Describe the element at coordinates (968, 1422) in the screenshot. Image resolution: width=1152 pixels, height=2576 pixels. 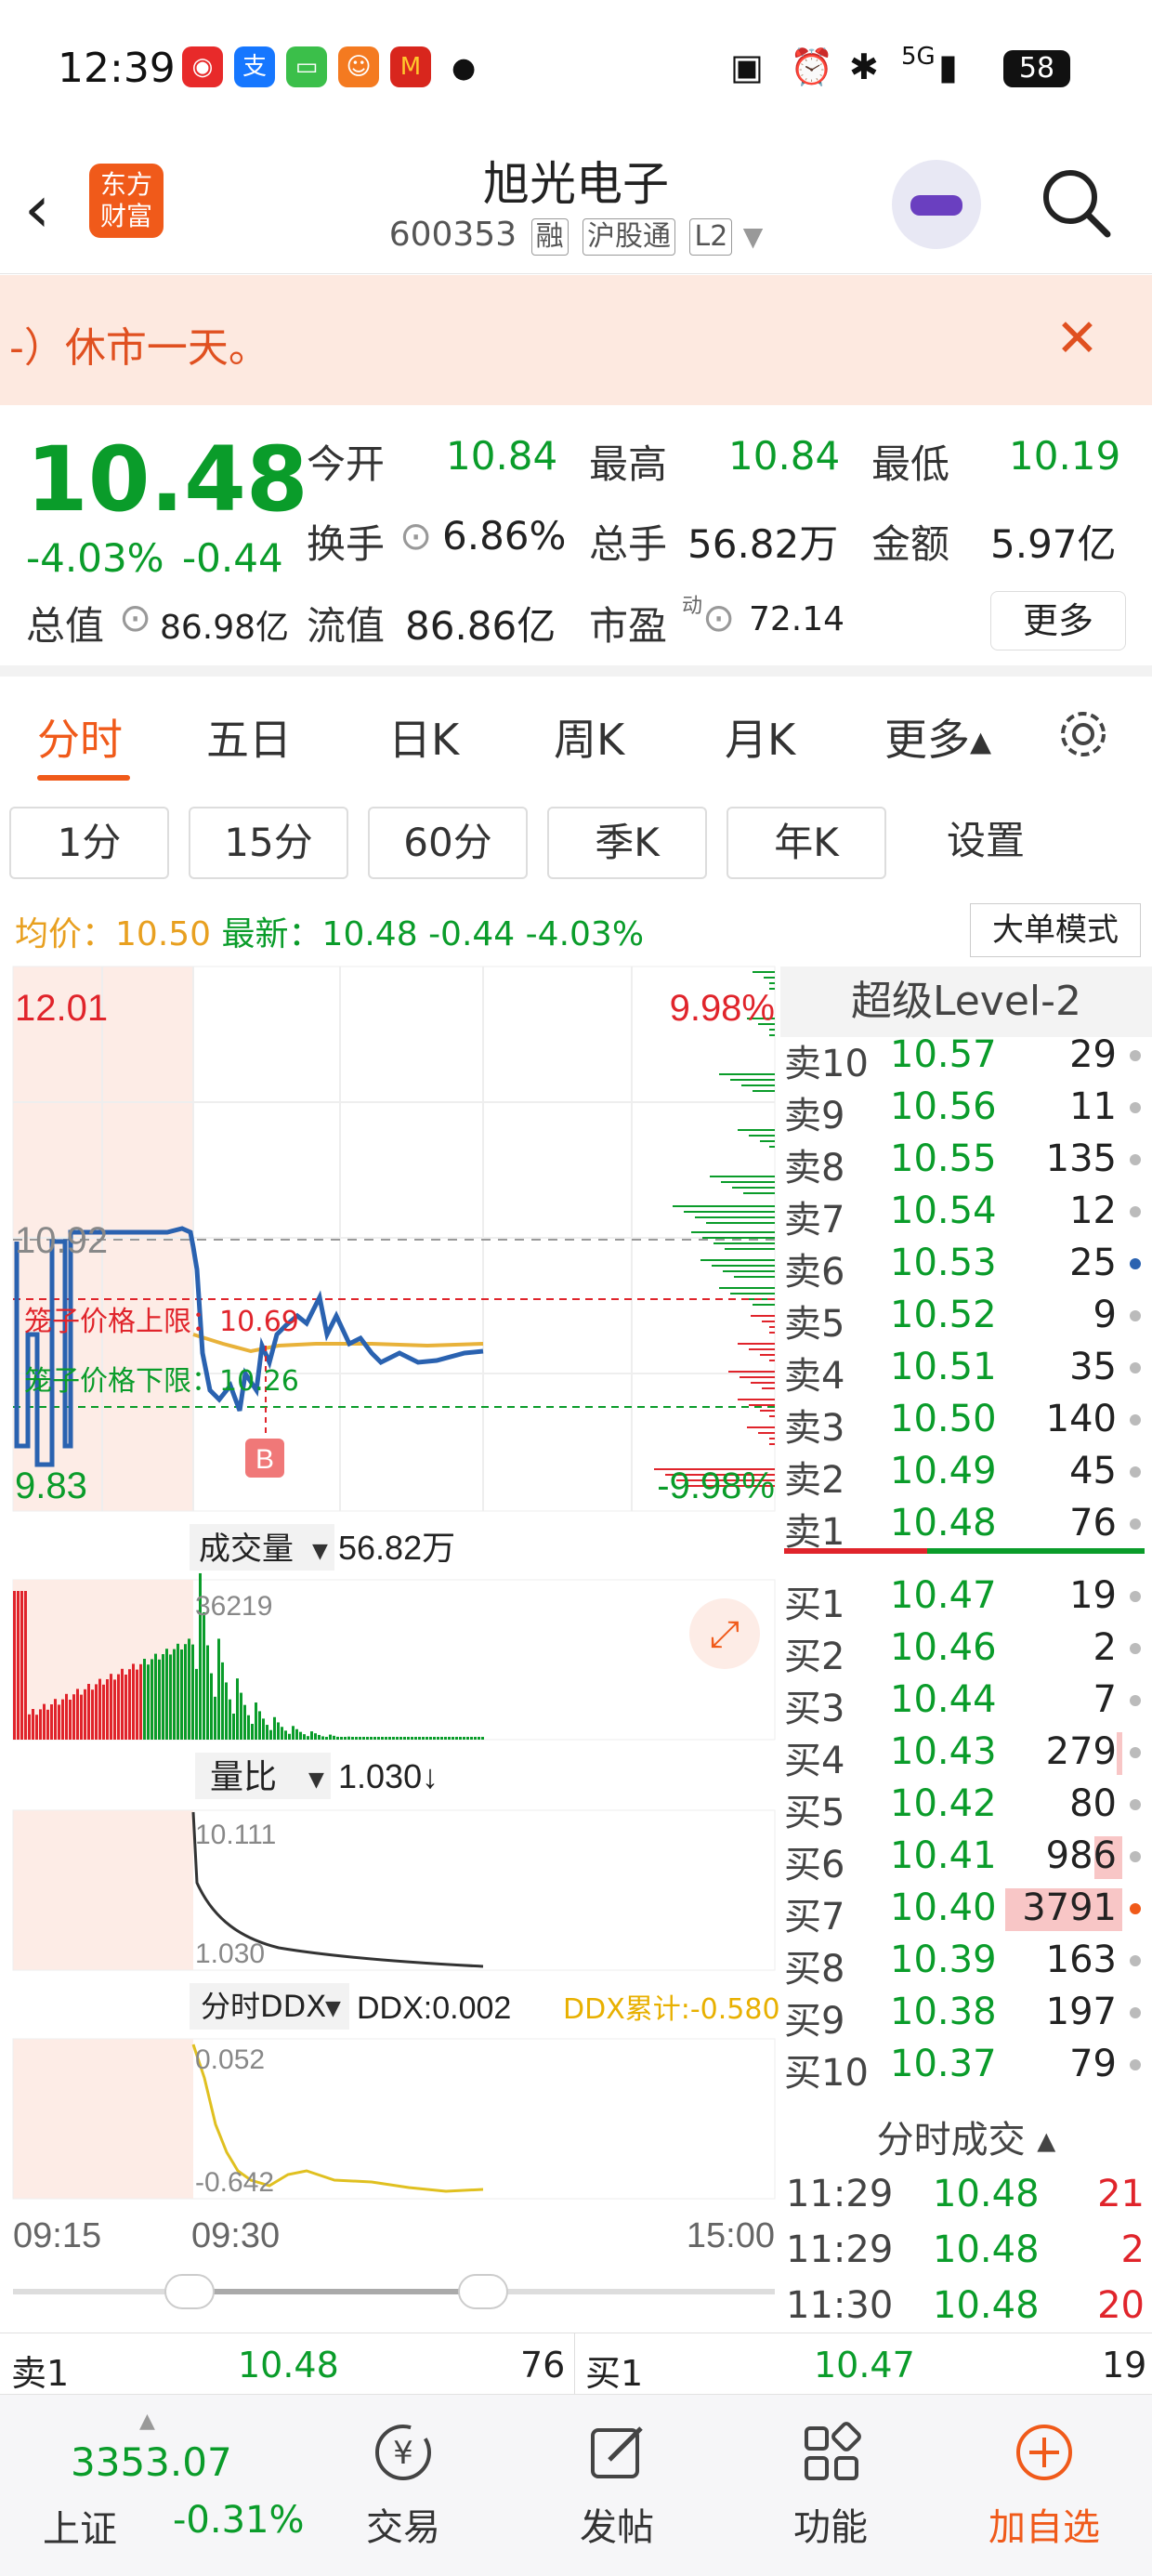
I see `sell-order-row: 卖3 10.50 140` at that location.